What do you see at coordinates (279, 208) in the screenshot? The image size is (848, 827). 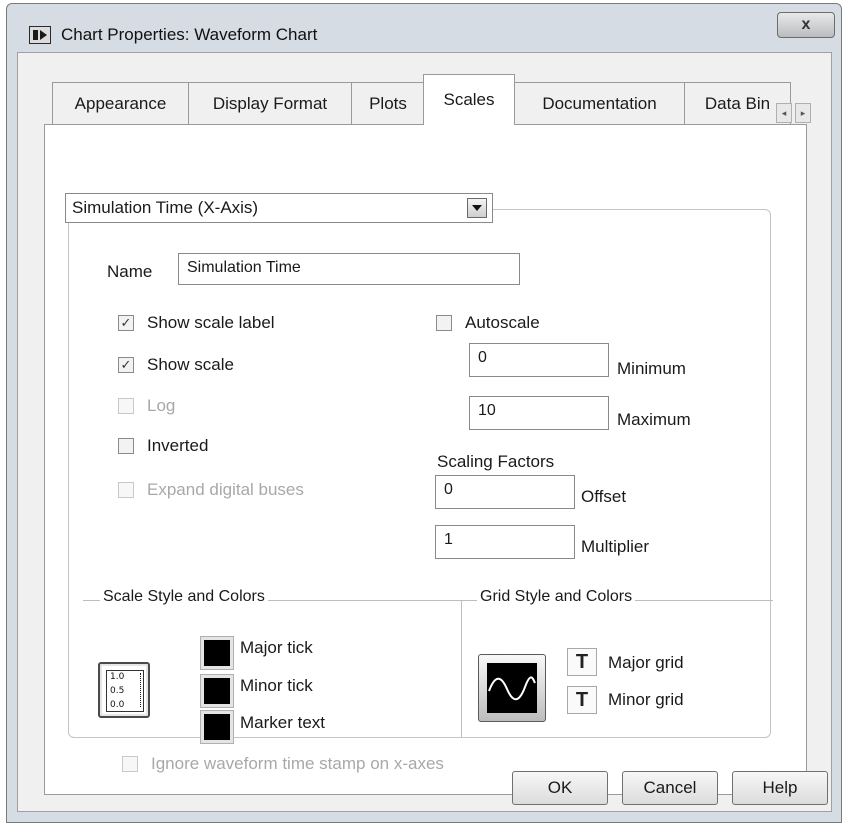 I see `axis-select: Simulation Time (X-Axis)` at bounding box center [279, 208].